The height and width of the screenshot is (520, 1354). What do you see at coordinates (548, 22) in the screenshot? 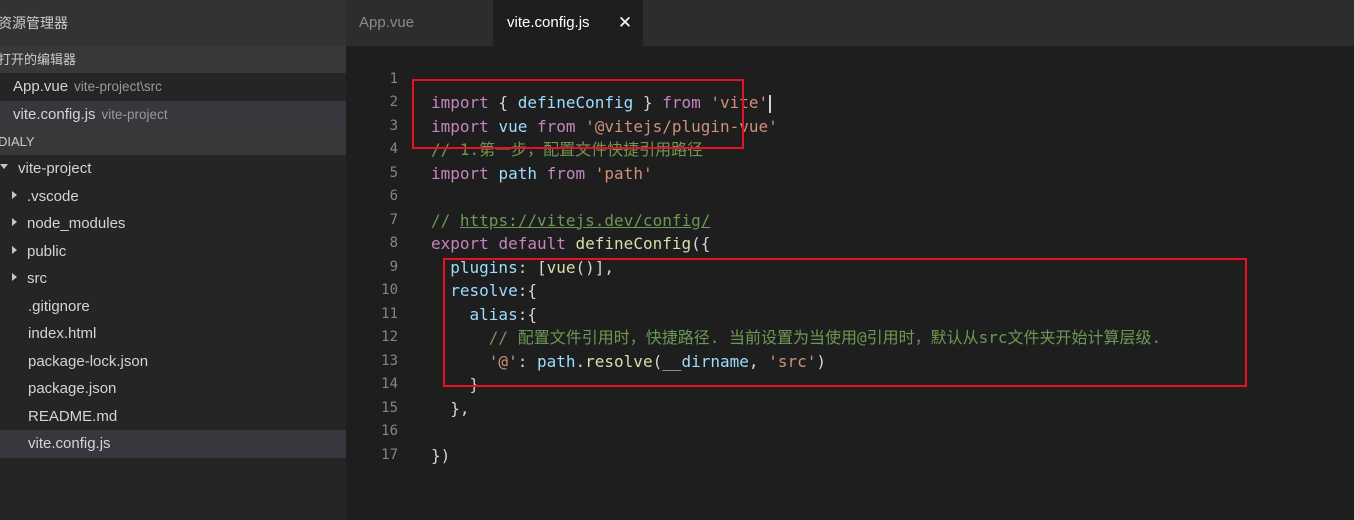
I see `tab-label: vite.config.js` at bounding box center [548, 22].